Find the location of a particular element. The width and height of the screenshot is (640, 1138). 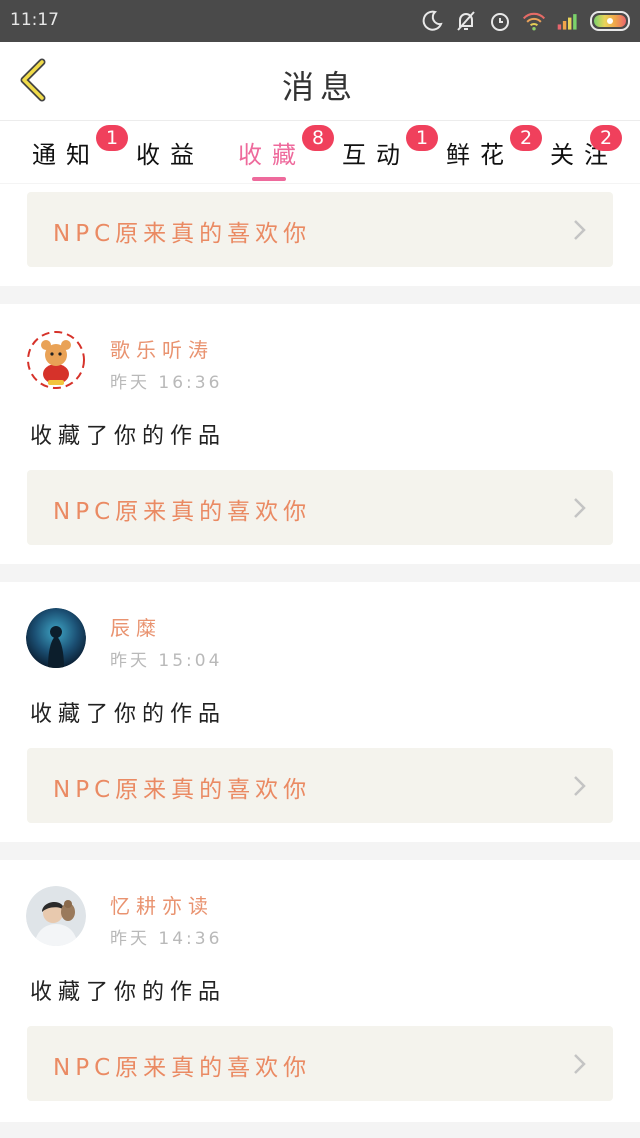

tab-notifications: 通知 1 is located at coordinates (80, 152).